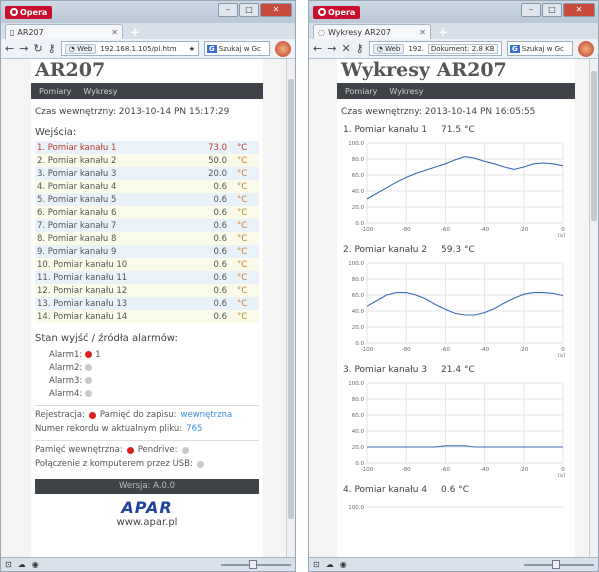 This screenshot has height=572, width=599. What do you see at coordinates (132, 112) in the screenshot?
I see `internal-time: Czas wewnętrzny: 2013-10-14 PN 15:17:29` at bounding box center [132, 112].